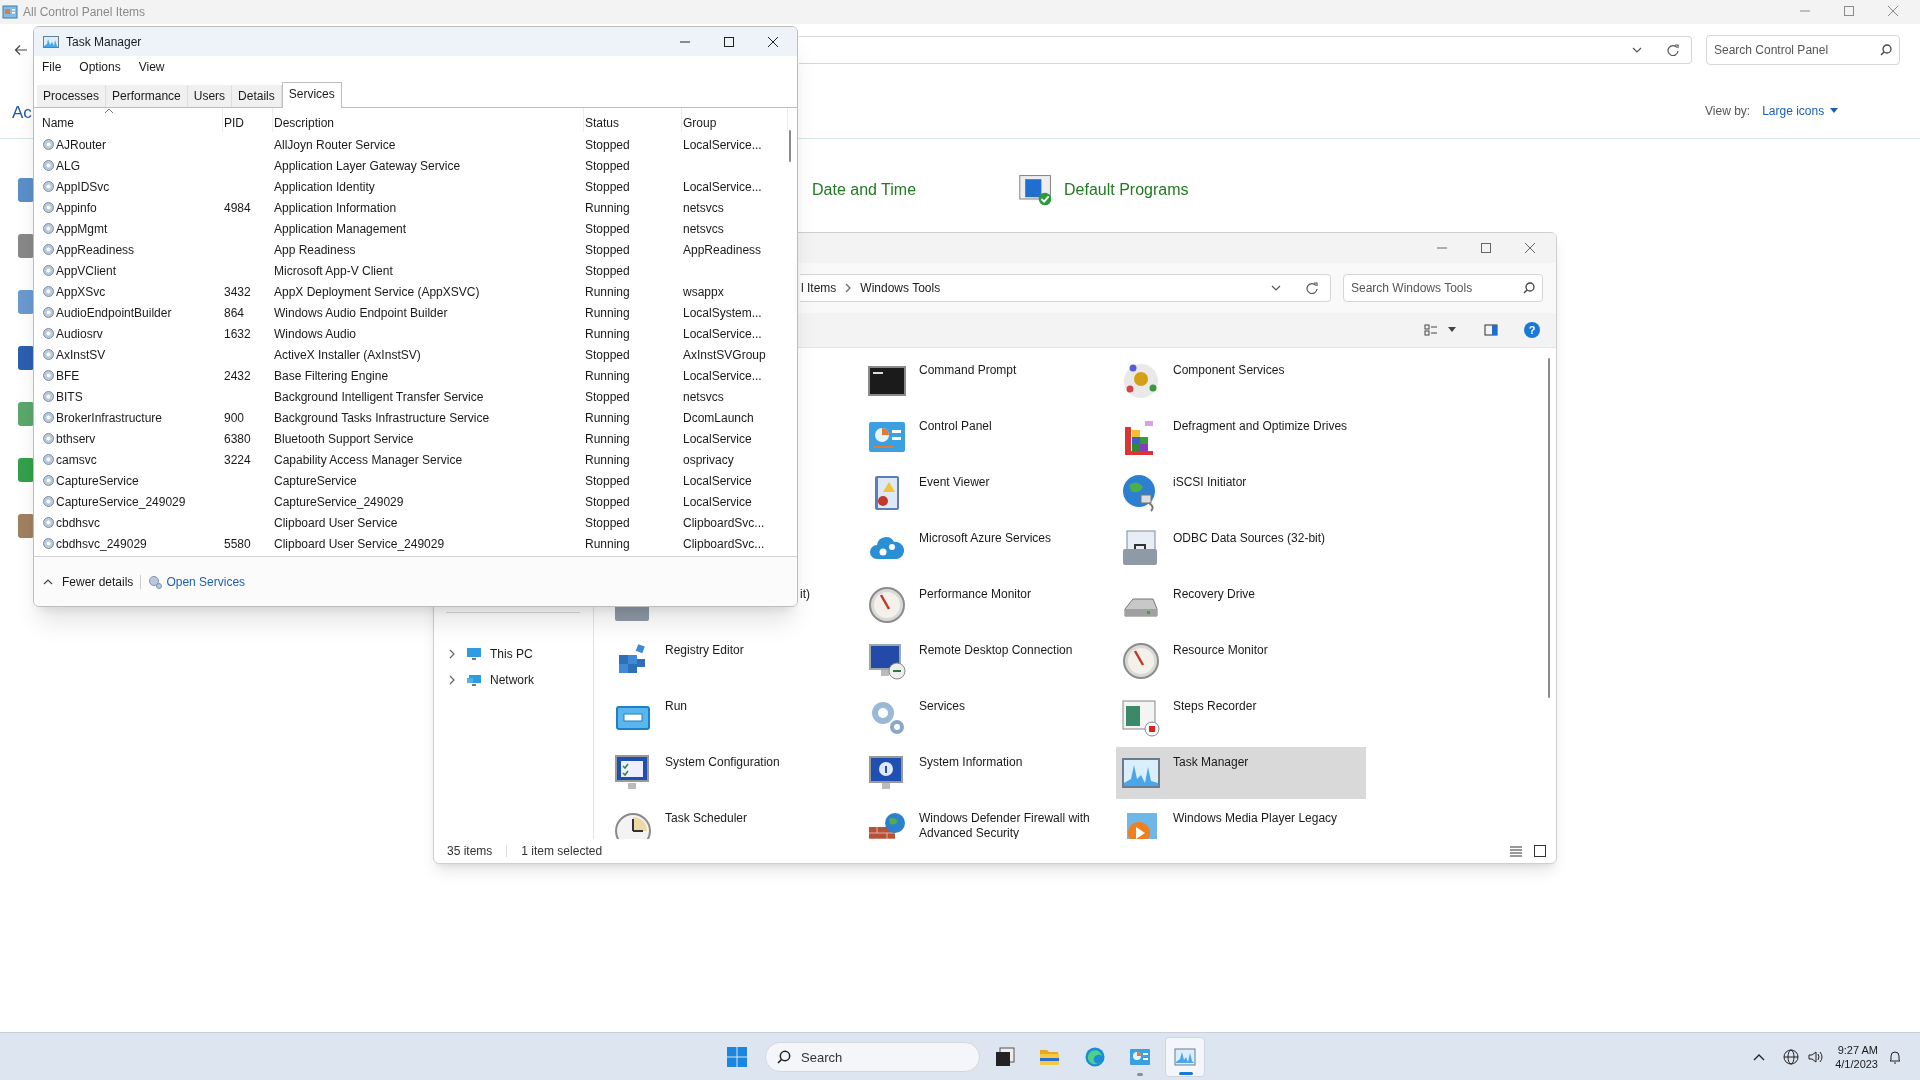 The height and width of the screenshot is (1080, 1920). What do you see at coordinates (22, 112) in the screenshot?
I see `page-heading: Ac` at bounding box center [22, 112].